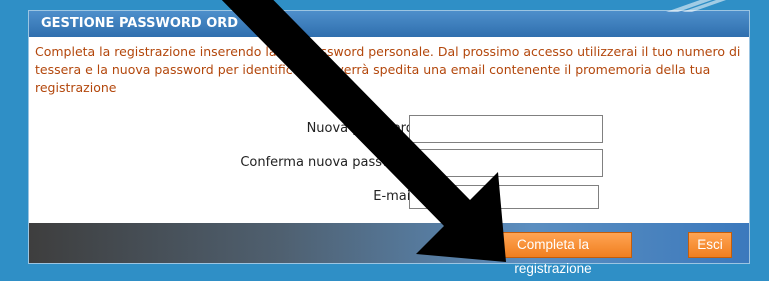  What do you see at coordinates (389, 24) in the screenshot?
I see `panel-title: GESTIONE PASSWORD ORD` at bounding box center [389, 24].